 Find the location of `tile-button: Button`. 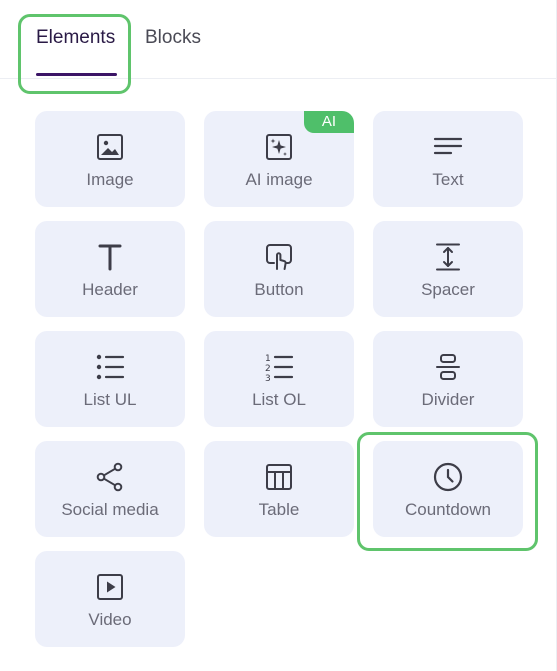

tile-button: Button is located at coordinates (279, 269).